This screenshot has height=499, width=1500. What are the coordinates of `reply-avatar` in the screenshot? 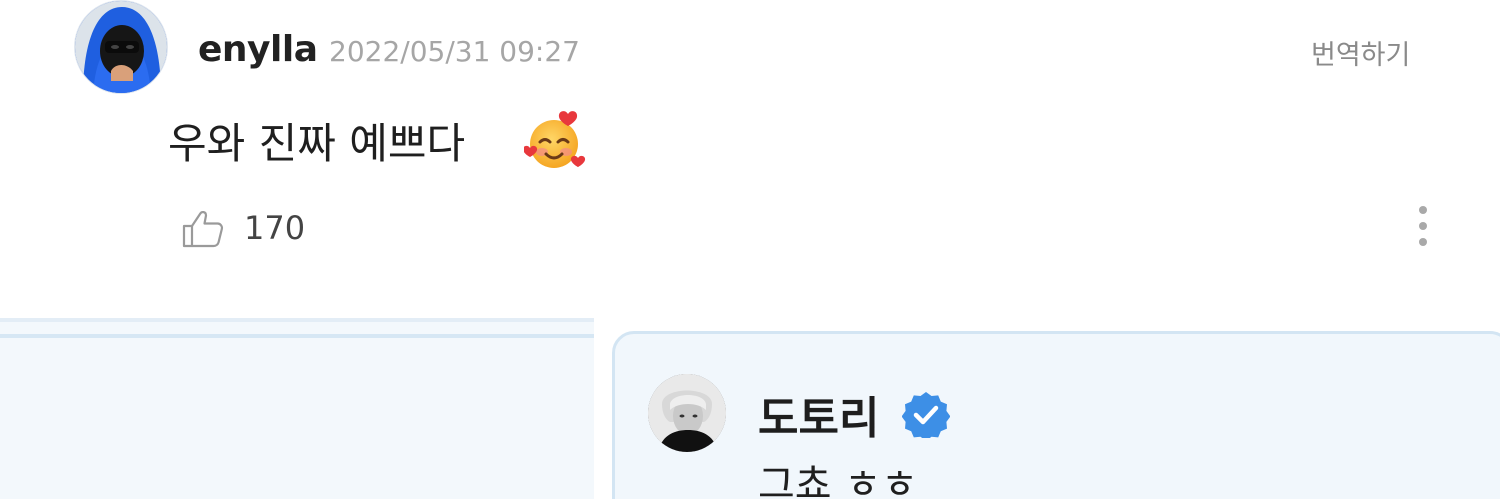 It's located at (687, 413).